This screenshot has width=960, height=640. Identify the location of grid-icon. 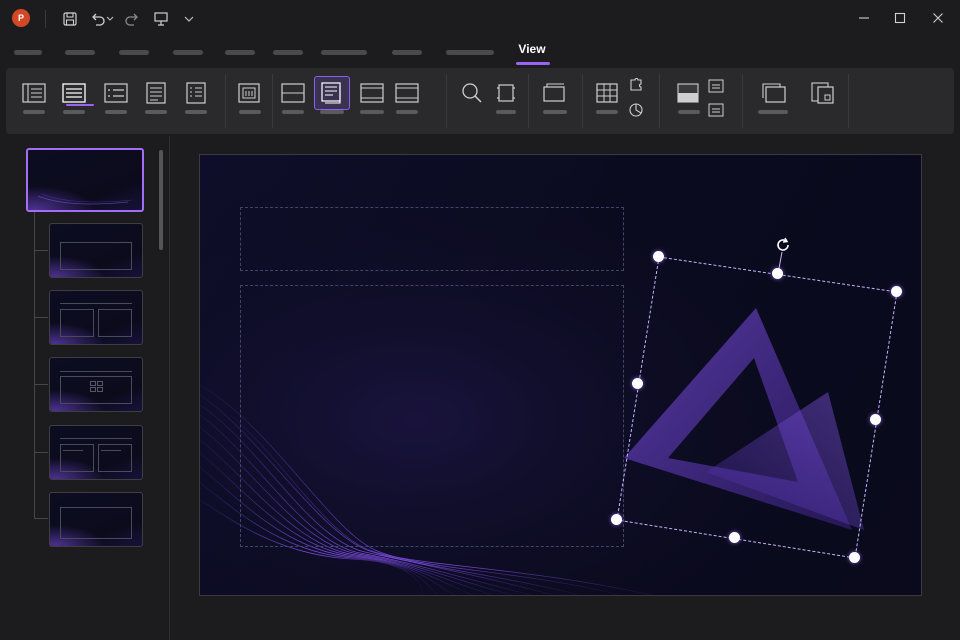
(607, 93).